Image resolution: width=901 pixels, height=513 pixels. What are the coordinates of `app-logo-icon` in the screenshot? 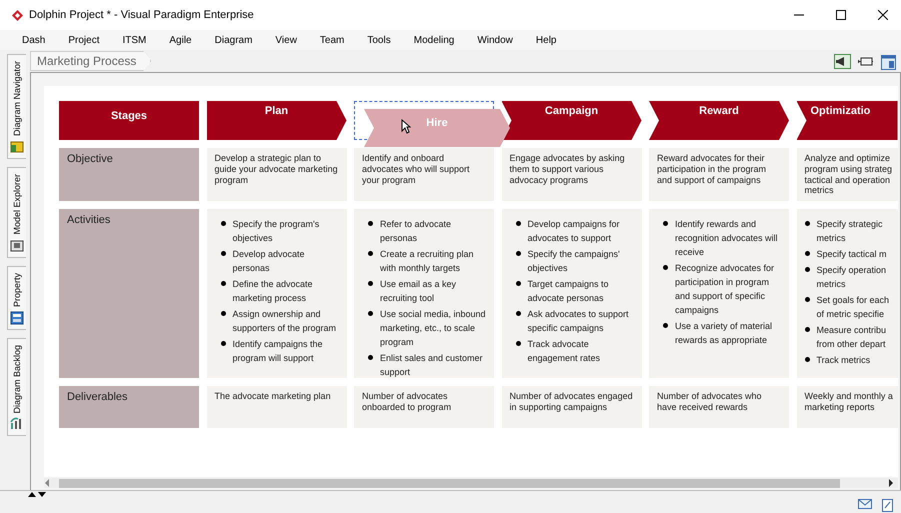 It's located at (17, 15).